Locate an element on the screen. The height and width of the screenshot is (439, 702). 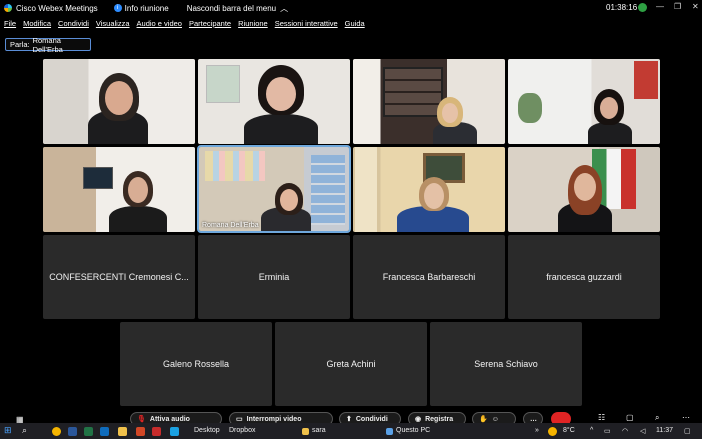
reactions-button: ✋ ☺ is located at coordinates (494, 417).